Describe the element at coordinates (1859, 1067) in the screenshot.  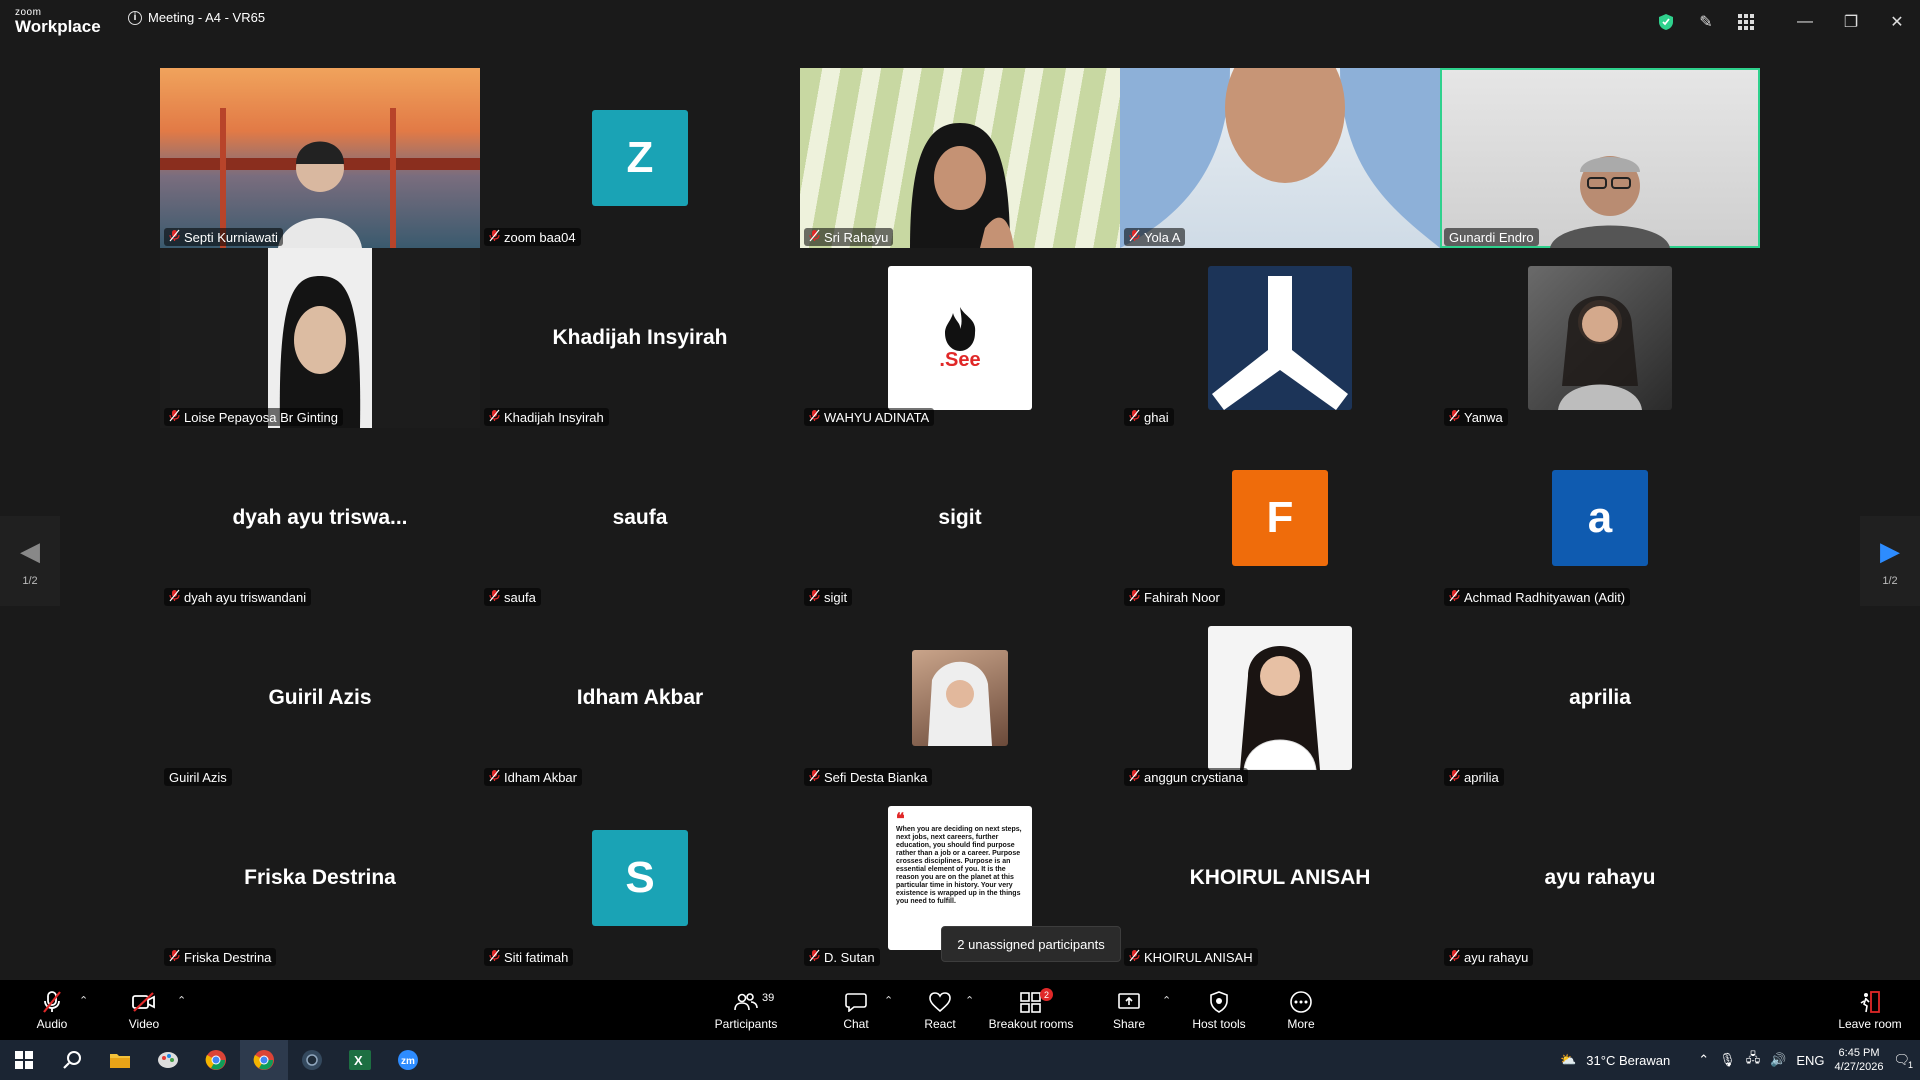
I see `clock-date: 4/27/2026` at that location.